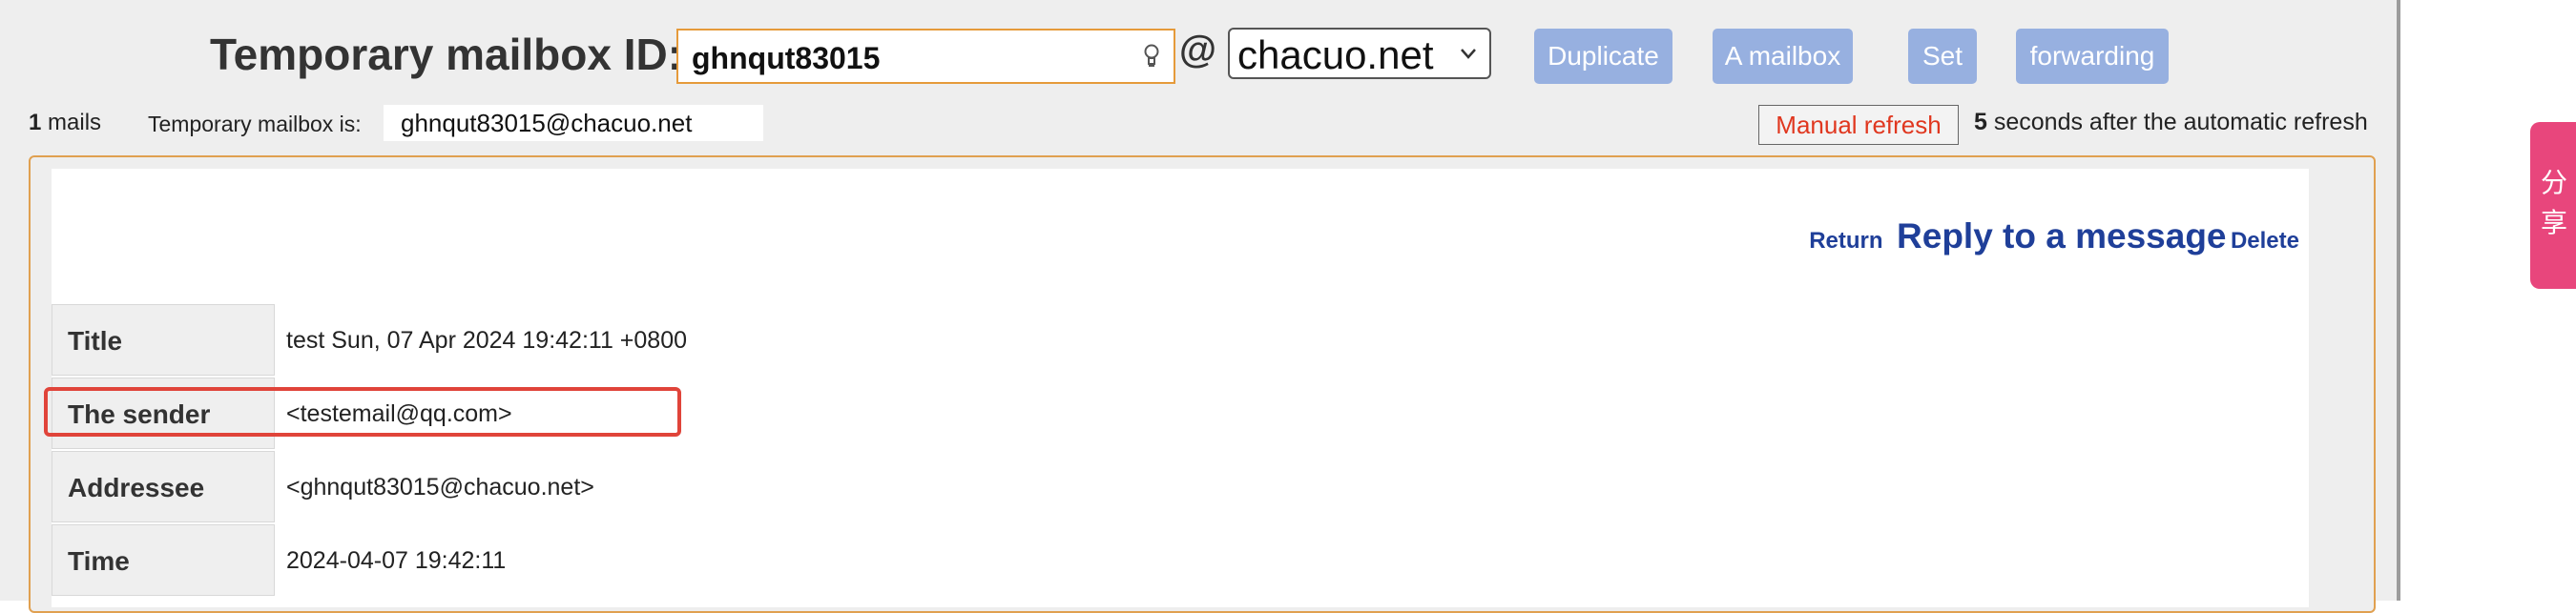  Describe the element at coordinates (1180, 488) in the screenshot. I see `table-row: Addressee <ghnqut83015@chacuo.net>` at that location.